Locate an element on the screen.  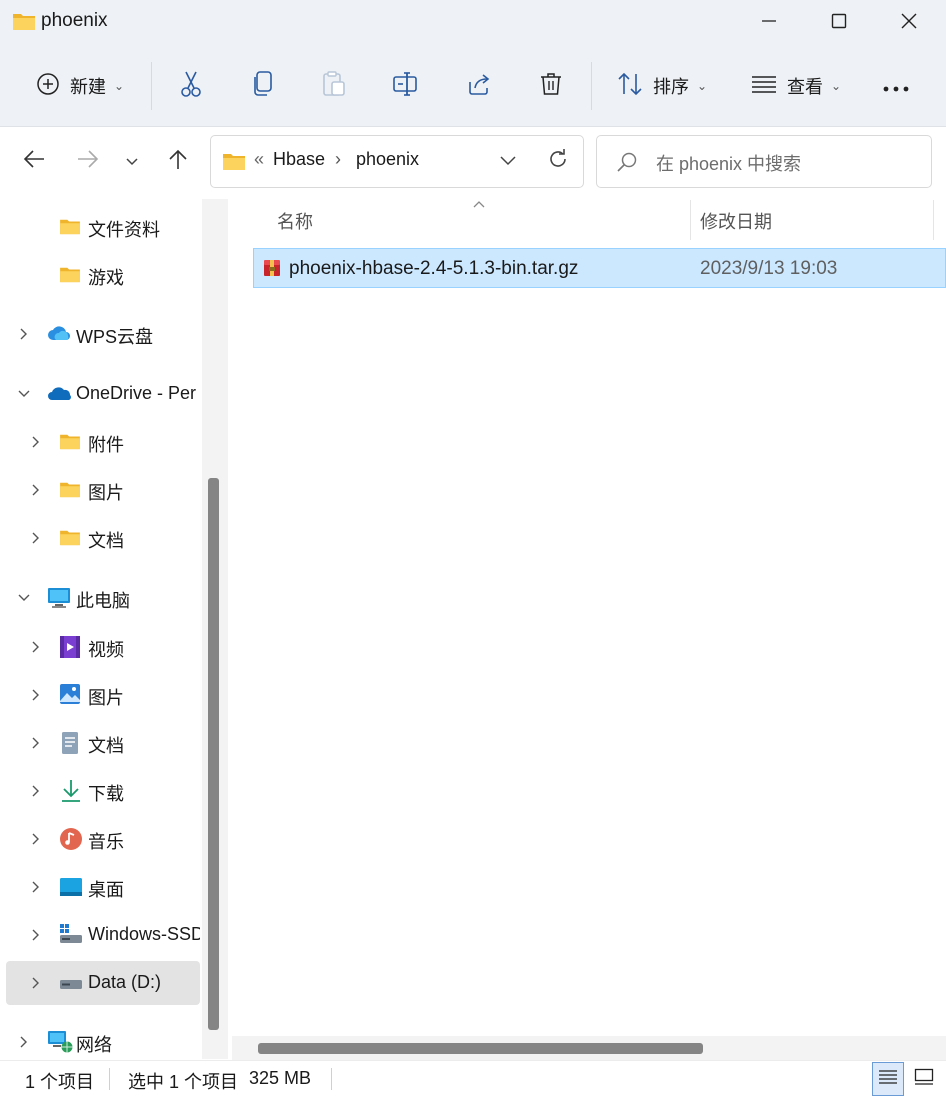
arrow-up-icon is located at coordinates (178, 161).